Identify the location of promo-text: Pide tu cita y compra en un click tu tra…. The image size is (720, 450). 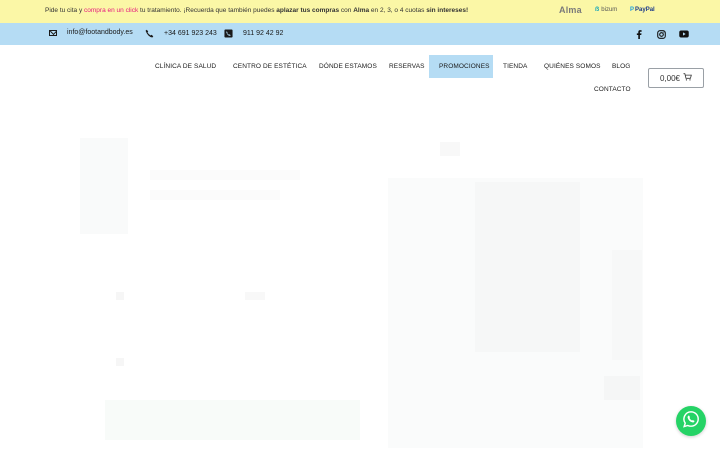
(256, 10).